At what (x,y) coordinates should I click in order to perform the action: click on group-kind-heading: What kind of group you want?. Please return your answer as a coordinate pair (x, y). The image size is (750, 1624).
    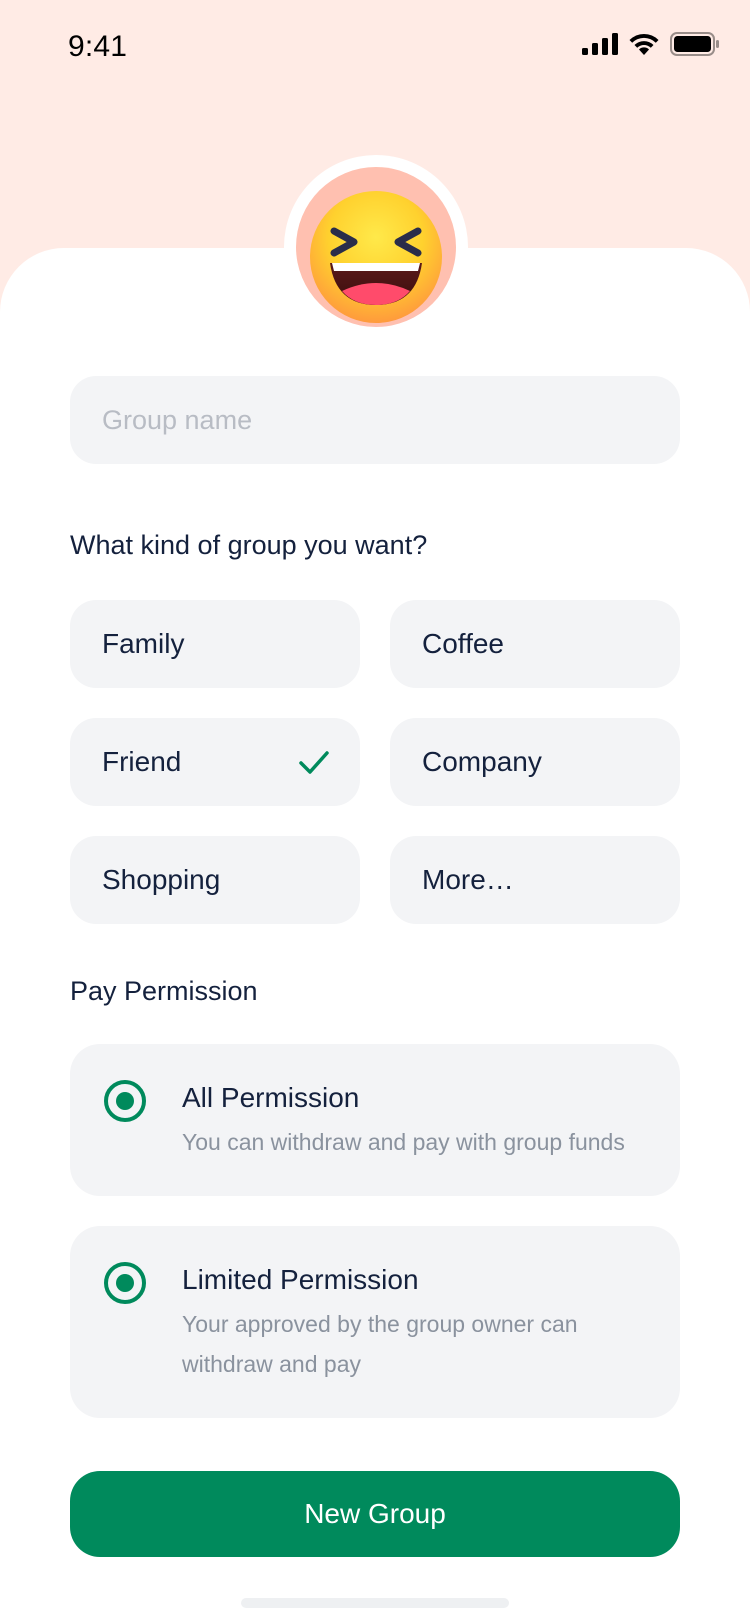
    Looking at the image, I should click on (249, 545).